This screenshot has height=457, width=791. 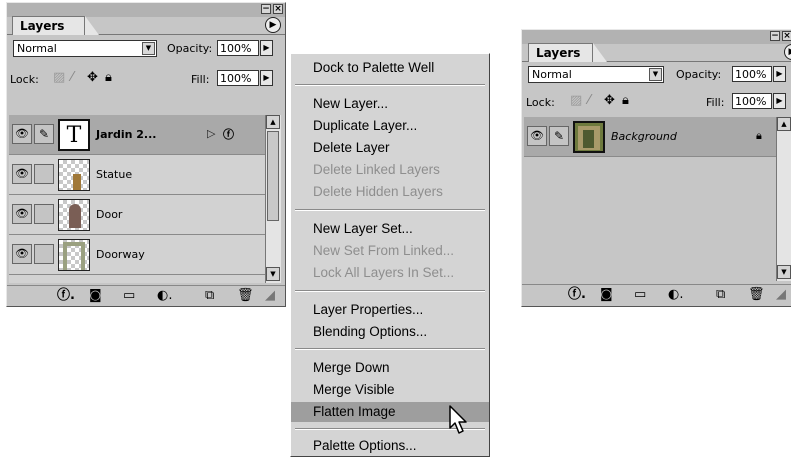 I want to click on menu-item-dock-to-palette-well: Dock to Palette Well, so click(x=390, y=68).